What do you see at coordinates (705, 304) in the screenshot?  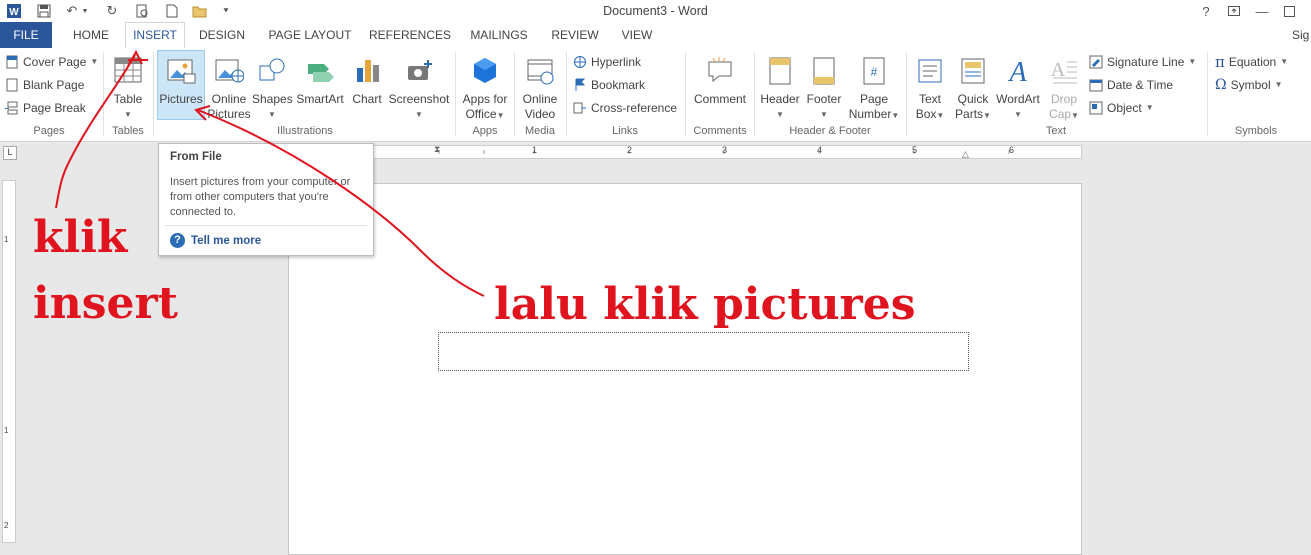 I see `annotation-lalu-klik-pictures: lalu klik pictures` at bounding box center [705, 304].